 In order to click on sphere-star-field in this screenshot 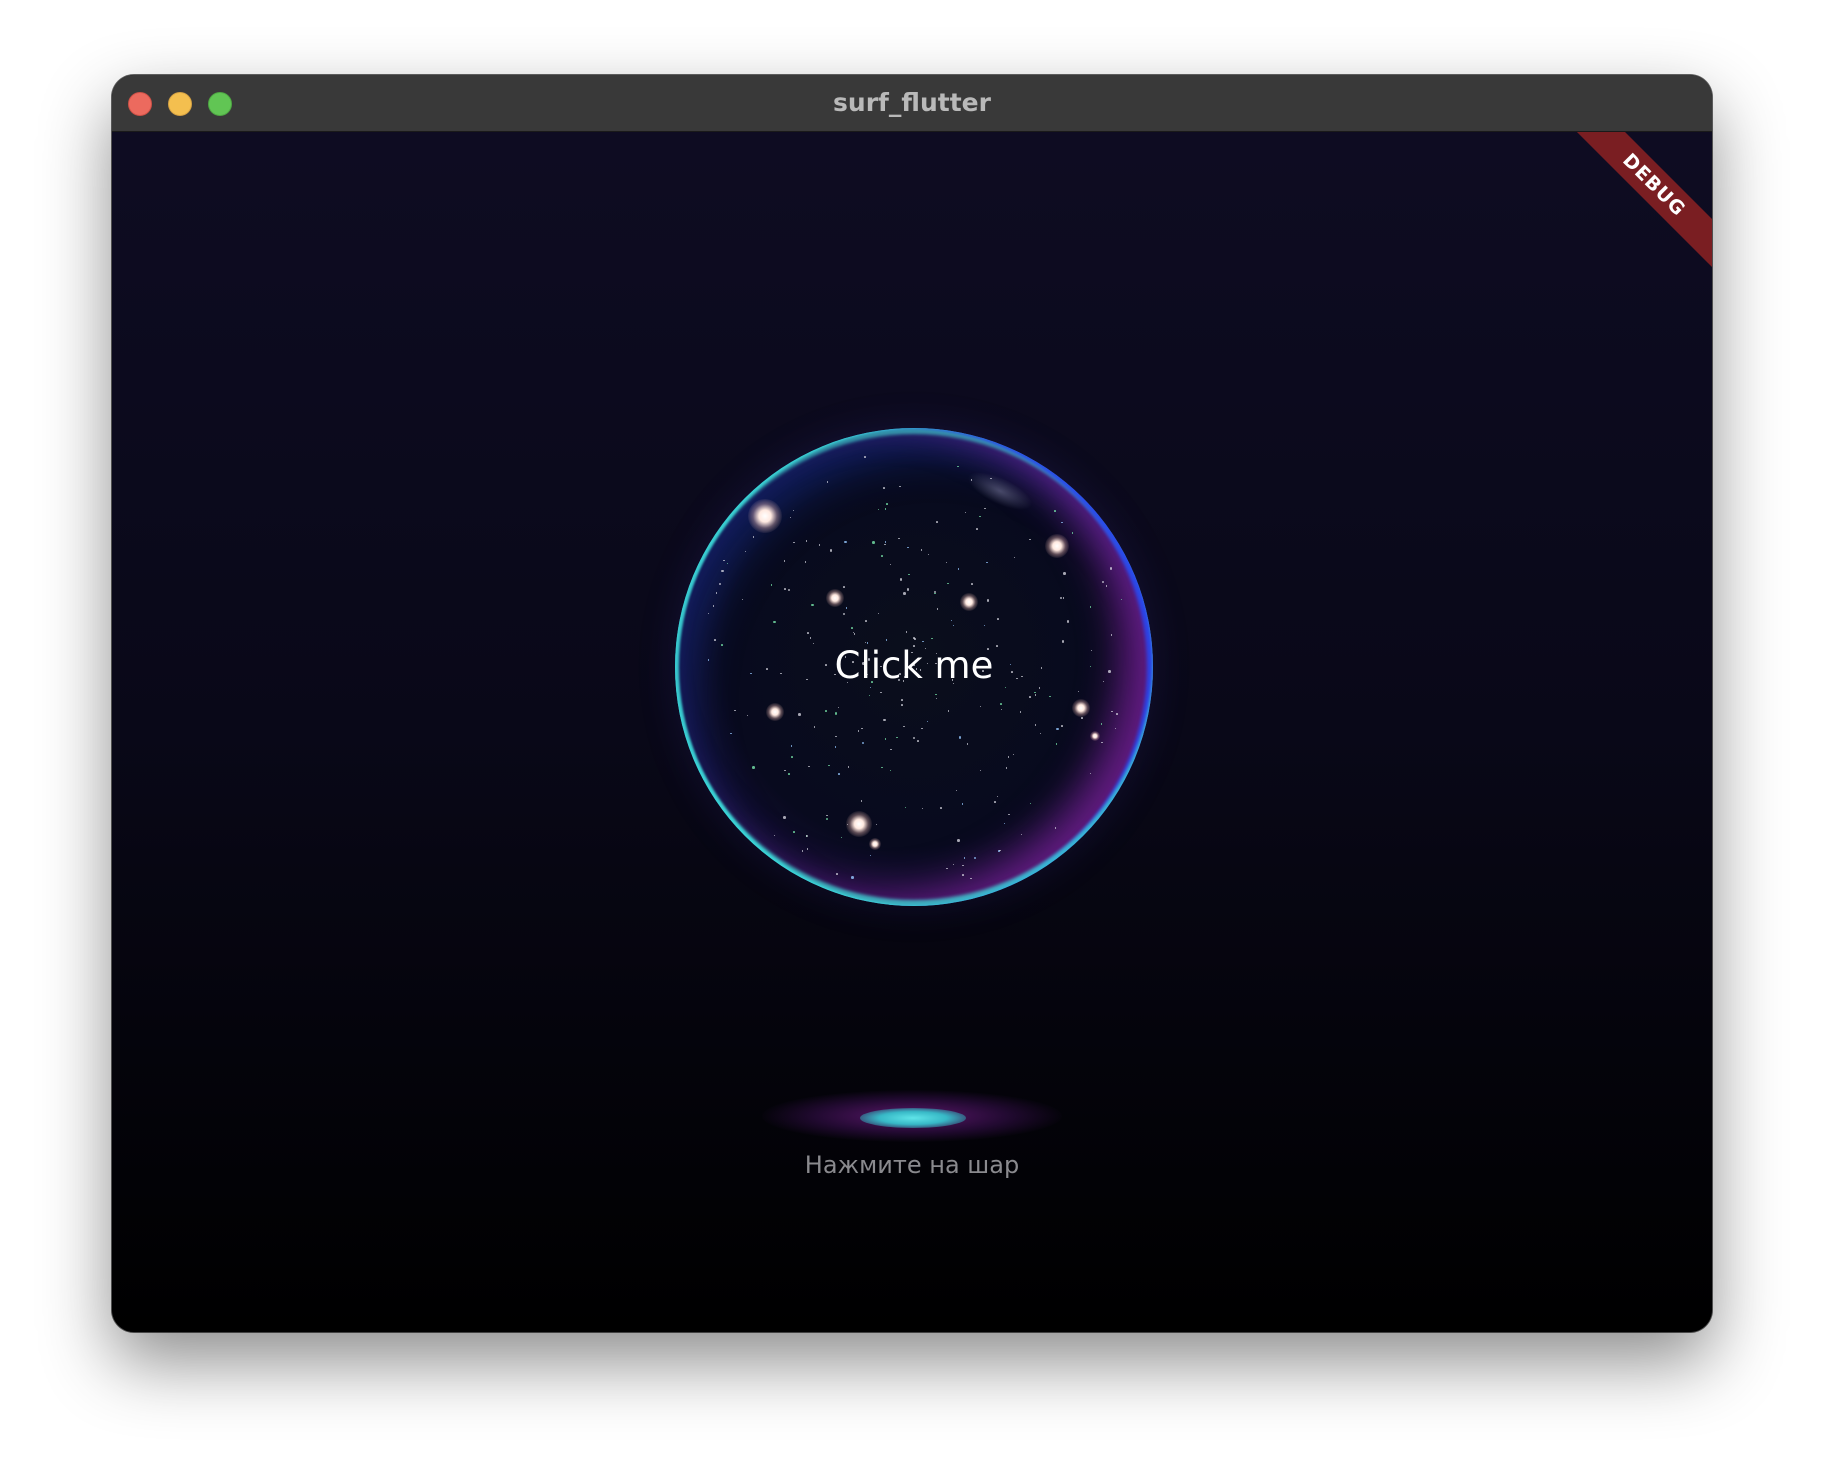, I will do `click(914, 667)`.